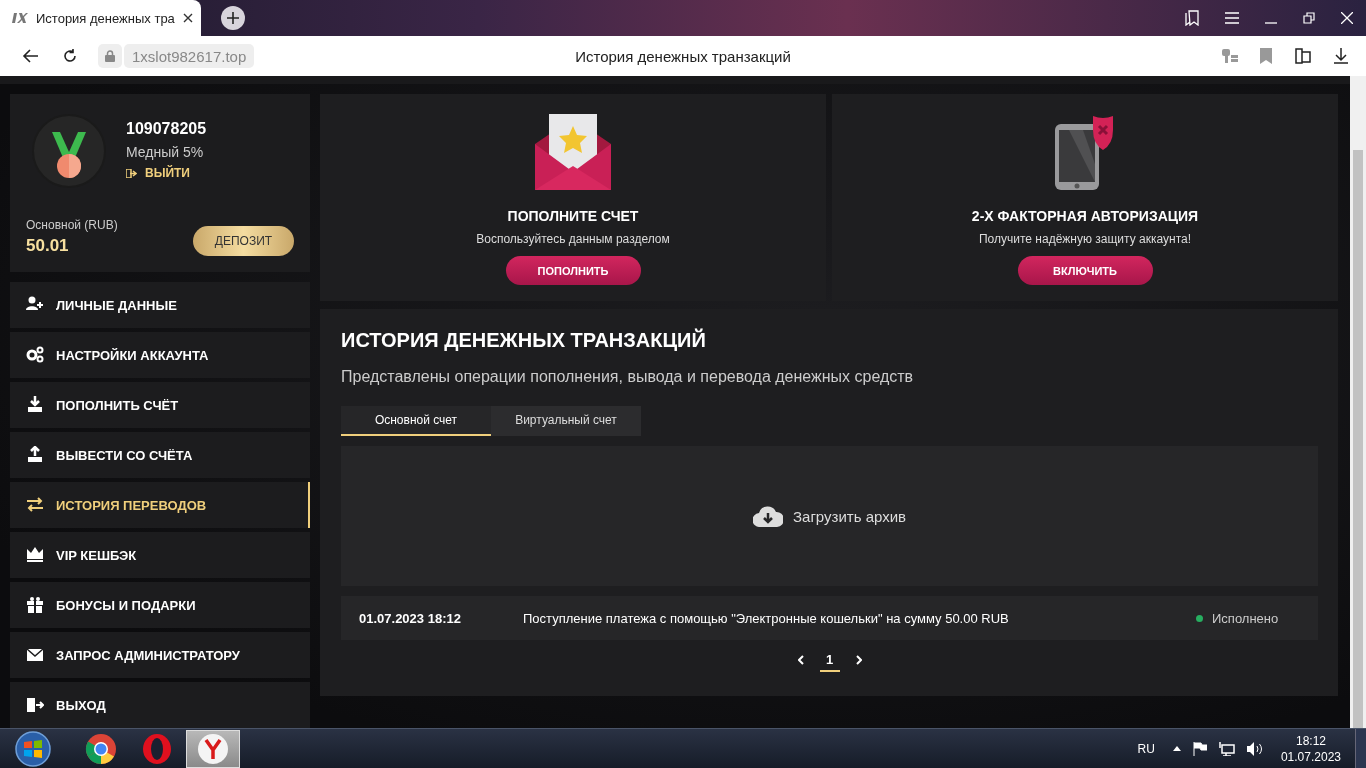 Image resolution: width=1366 pixels, height=768 pixels. Describe the element at coordinates (1266, 56) in the screenshot. I see `bookmark-icon` at that location.